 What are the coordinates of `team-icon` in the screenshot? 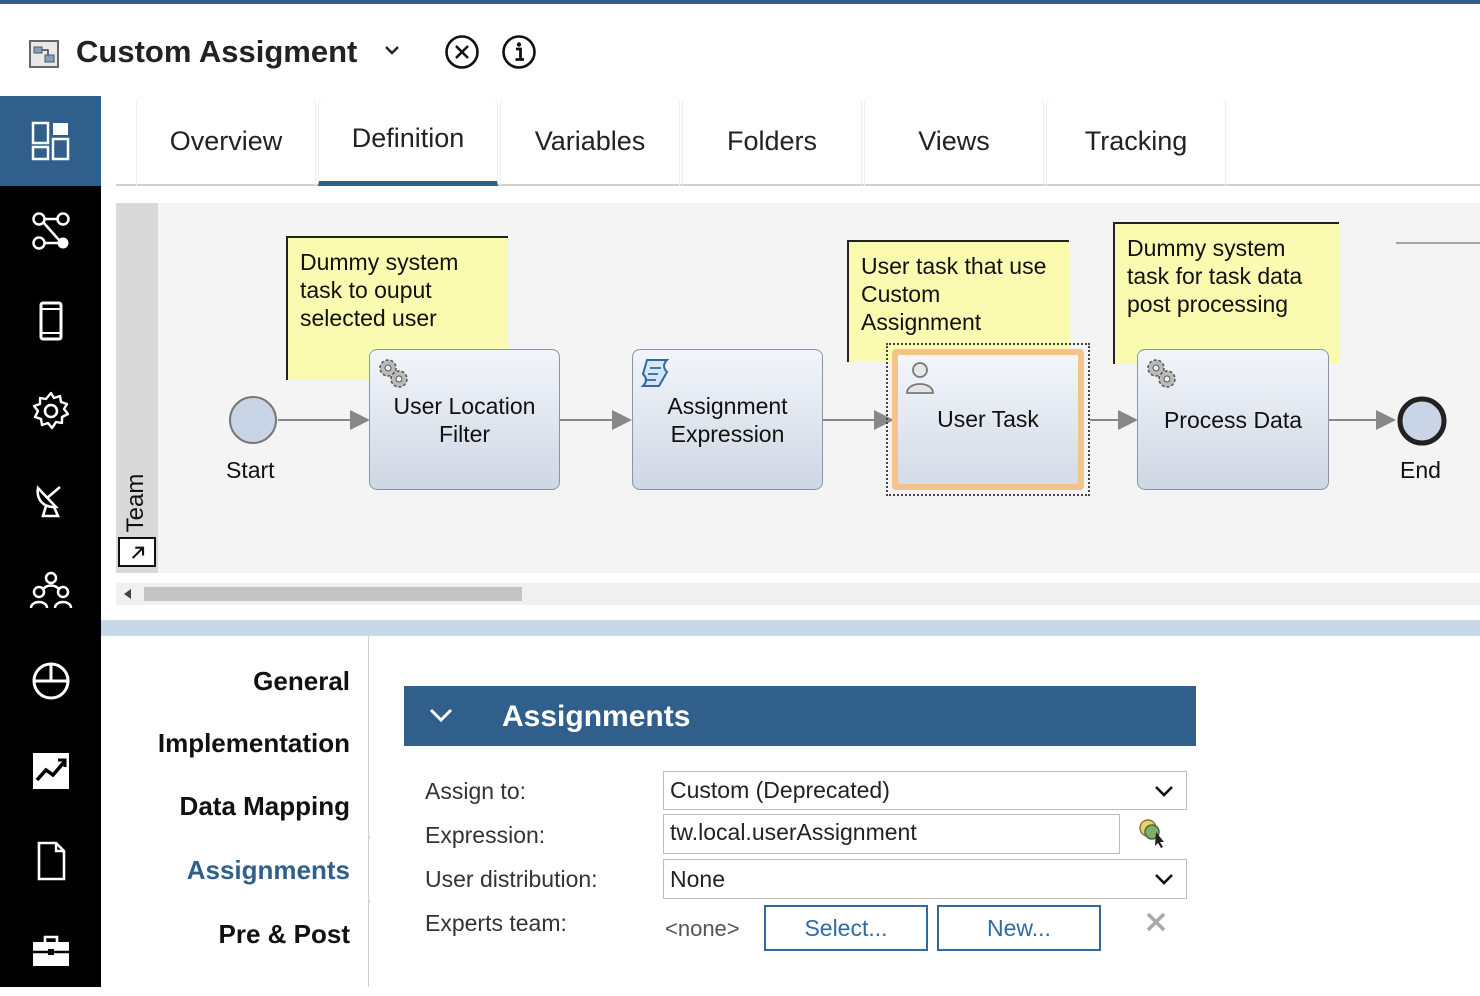 It's located at (50, 590).